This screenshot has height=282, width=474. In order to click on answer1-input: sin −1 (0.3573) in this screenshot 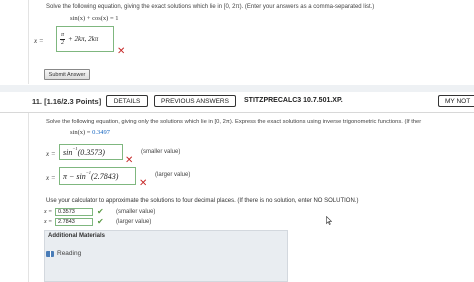, I will do `click(91, 152)`.